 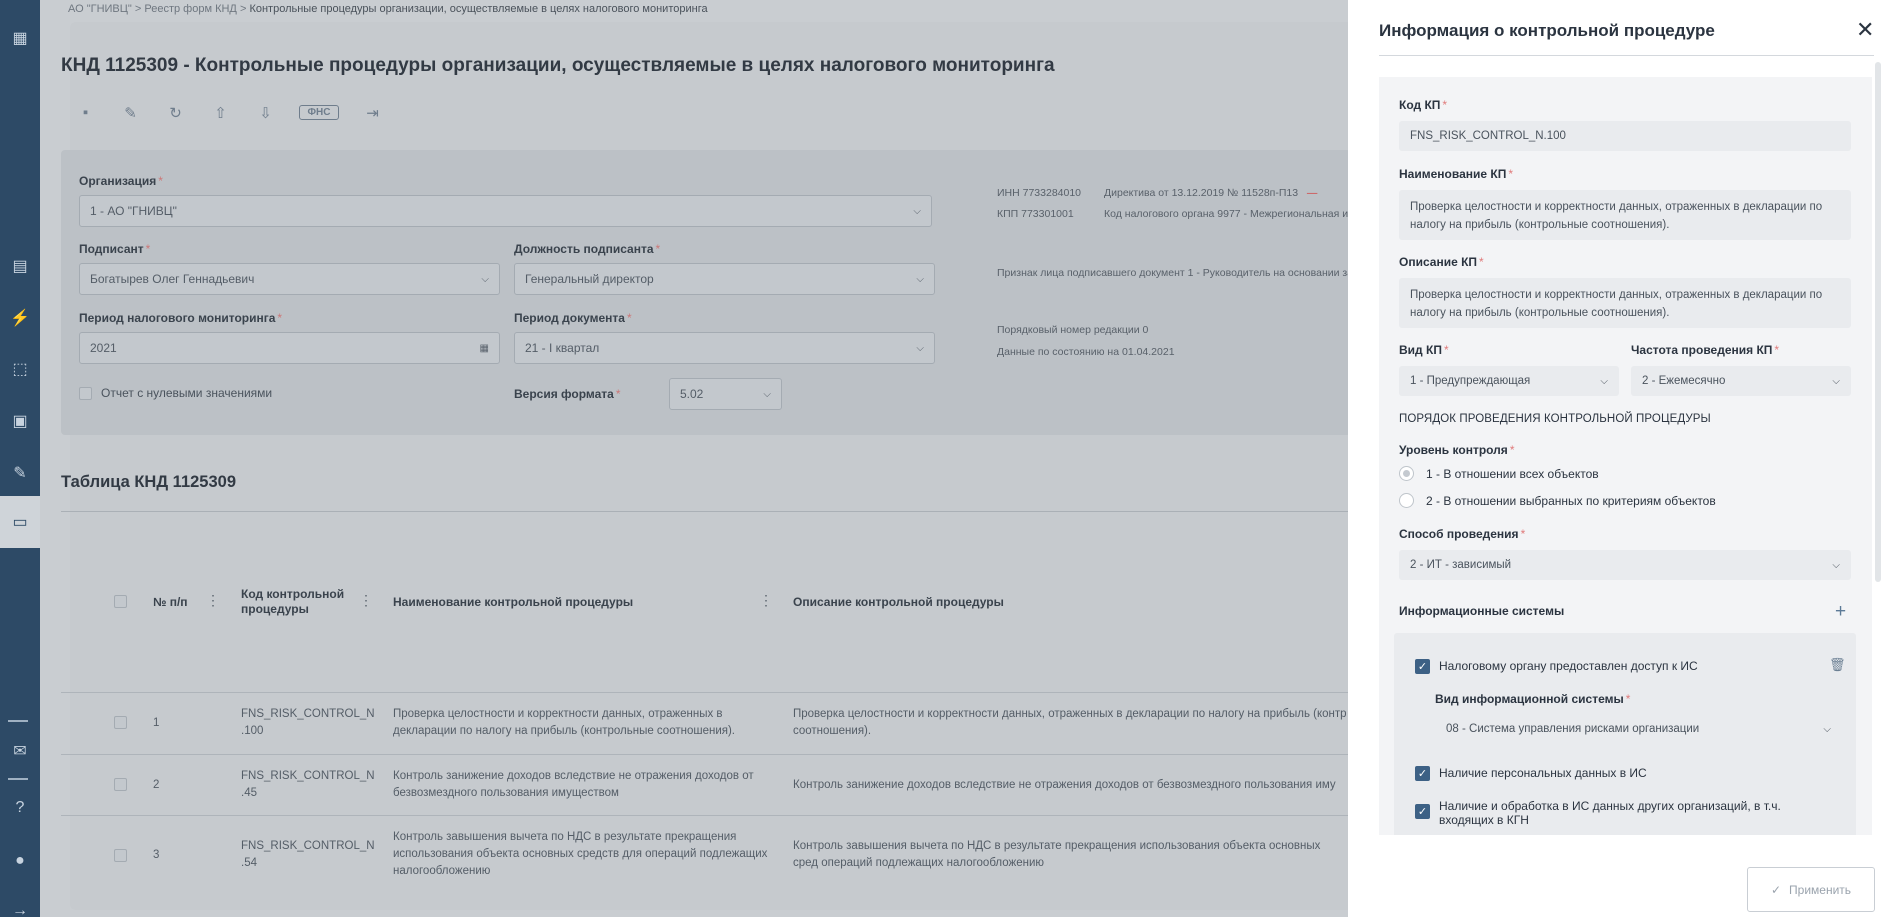 I want to click on code-input: FNS_RISK_CONTROL_N.100, so click(x=1625, y=136).